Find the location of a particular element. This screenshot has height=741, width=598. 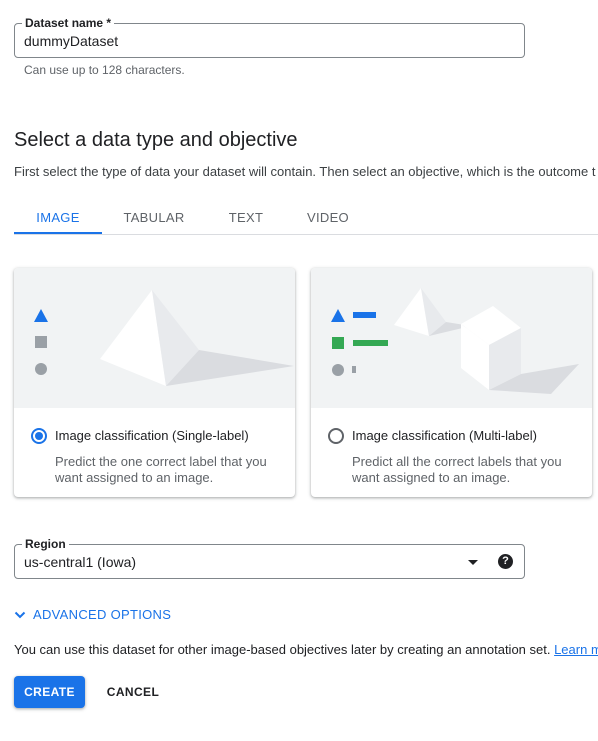

dataset-name-hint: Can use up to 128 characters. is located at coordinates (104, 70).